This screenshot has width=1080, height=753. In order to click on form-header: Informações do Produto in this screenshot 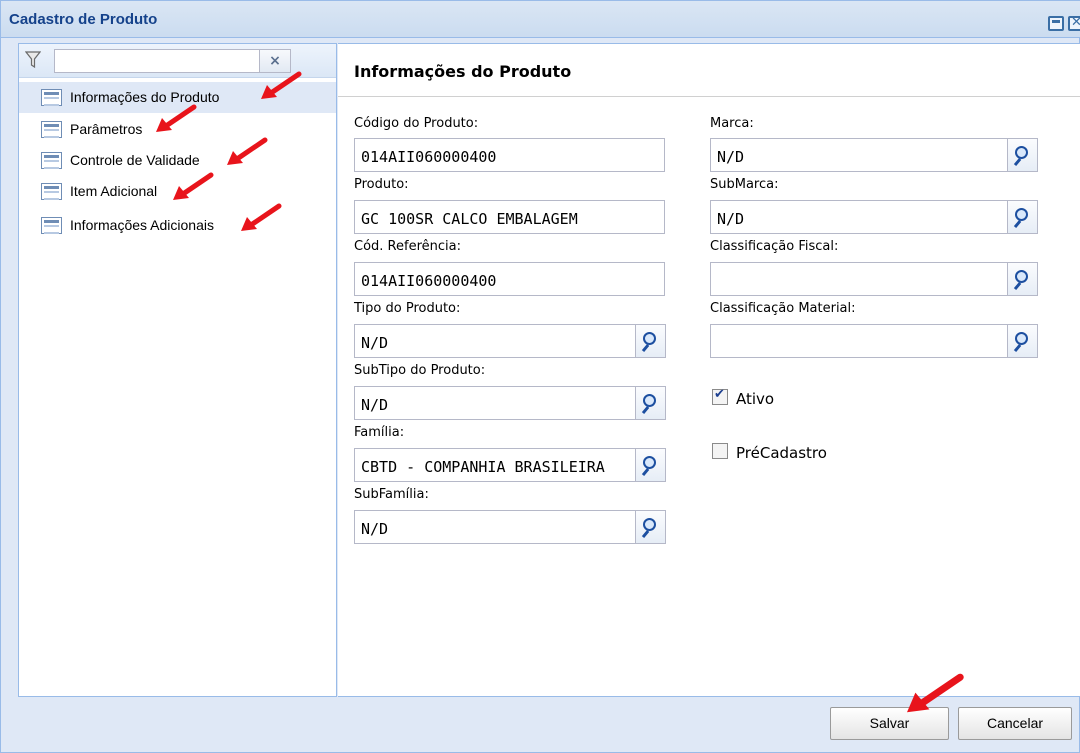, I will do `click(709, 70)`.